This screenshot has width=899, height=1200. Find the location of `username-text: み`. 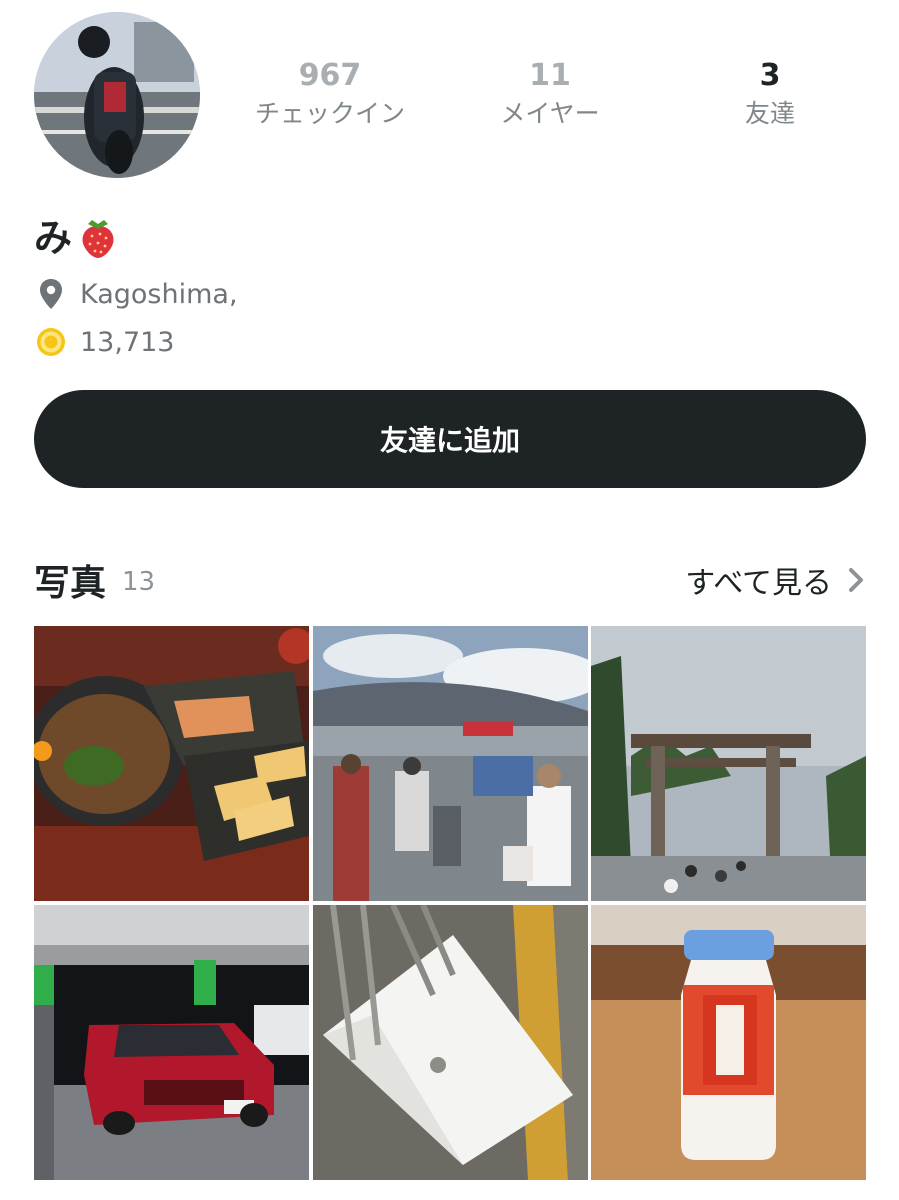

username-text: み is located at coordinates (53, 238).